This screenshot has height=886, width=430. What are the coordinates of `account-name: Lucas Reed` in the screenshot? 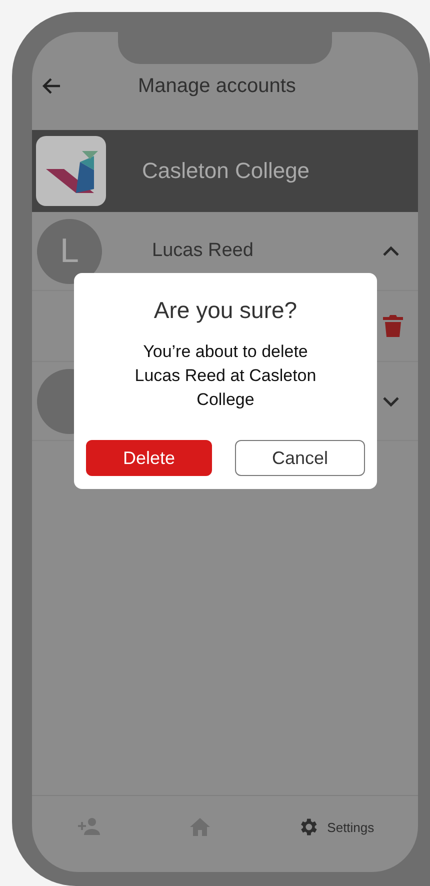 It's located at (203, 251).